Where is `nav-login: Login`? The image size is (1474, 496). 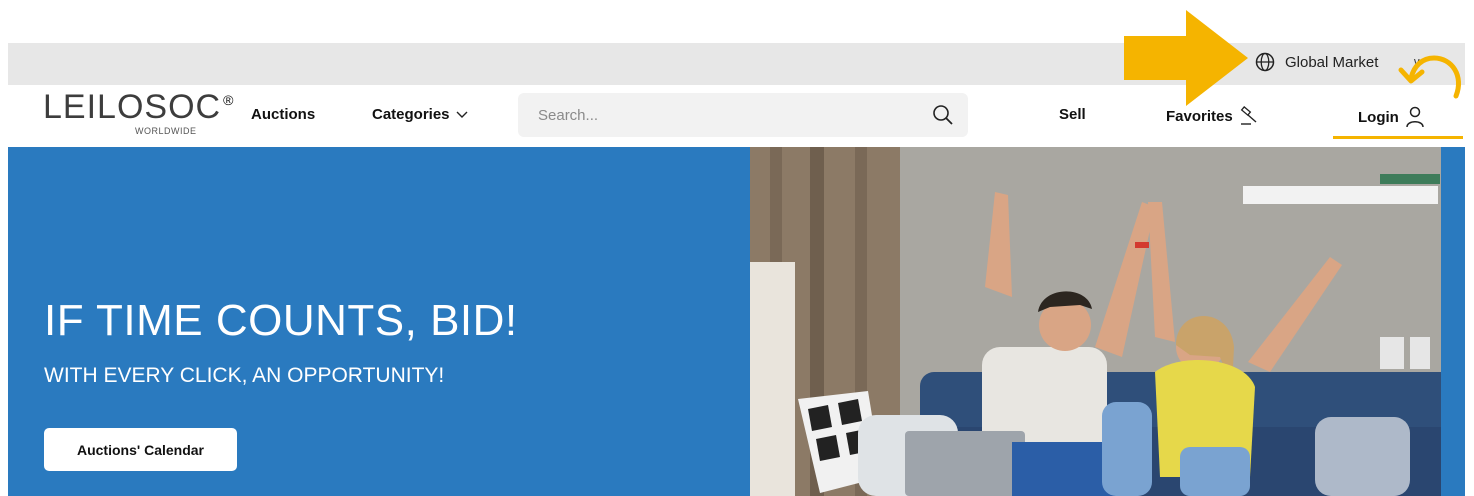
nav-login: Login is located at coordinates (1391, 117).